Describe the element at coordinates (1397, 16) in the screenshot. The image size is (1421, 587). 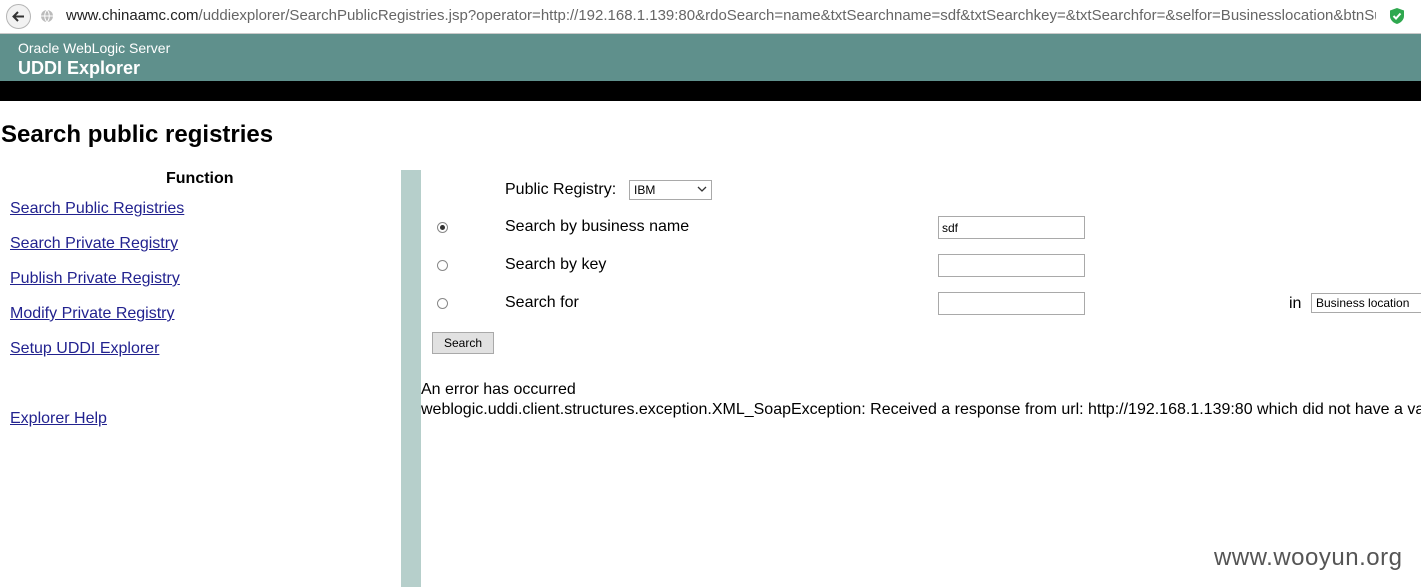
I see `shield-icon` at that location.